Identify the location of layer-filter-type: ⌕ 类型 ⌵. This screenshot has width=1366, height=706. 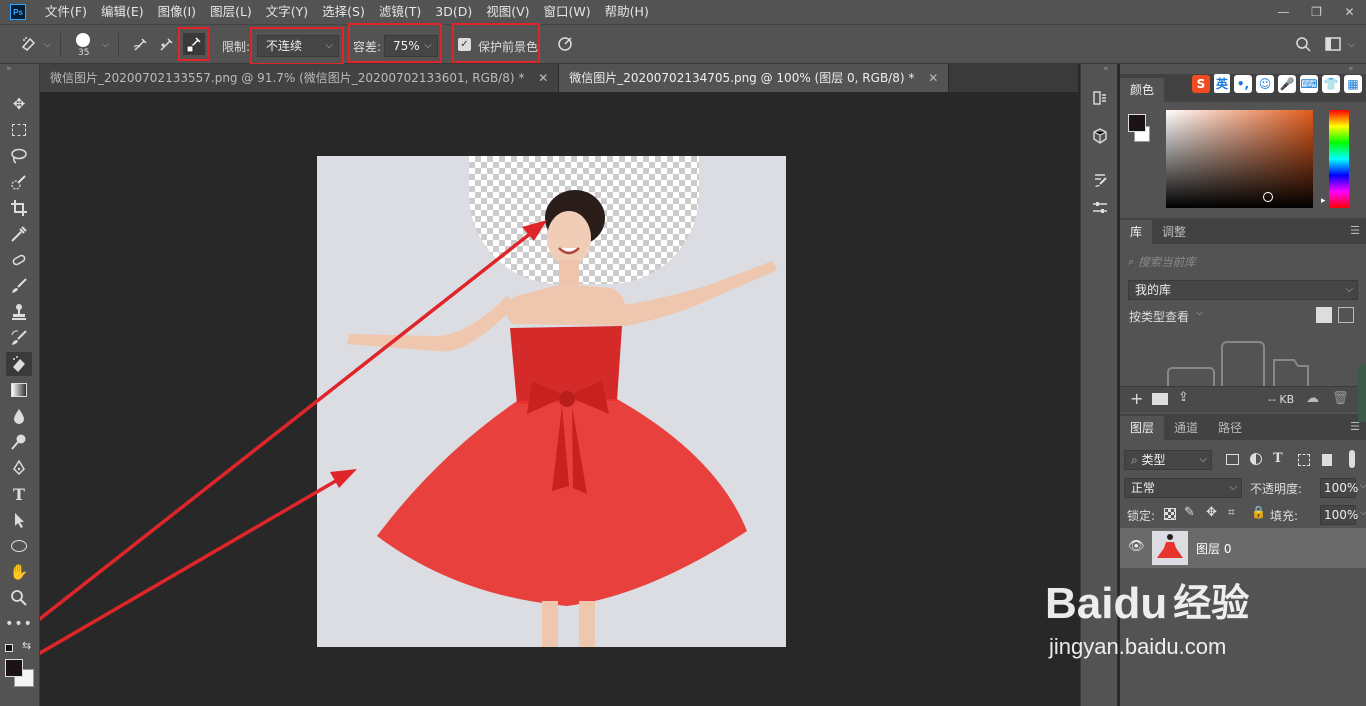
(1168, 460).